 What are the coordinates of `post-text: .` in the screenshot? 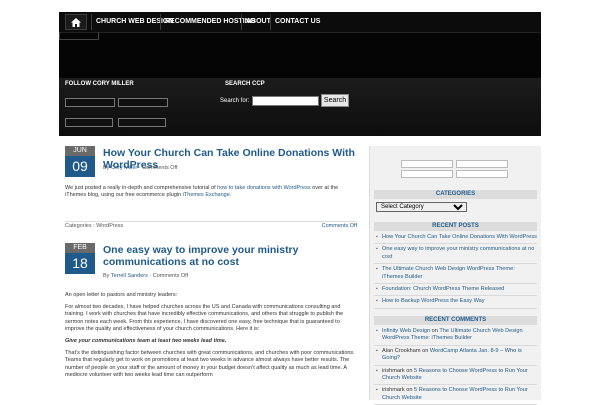 It's located at (230, 195).